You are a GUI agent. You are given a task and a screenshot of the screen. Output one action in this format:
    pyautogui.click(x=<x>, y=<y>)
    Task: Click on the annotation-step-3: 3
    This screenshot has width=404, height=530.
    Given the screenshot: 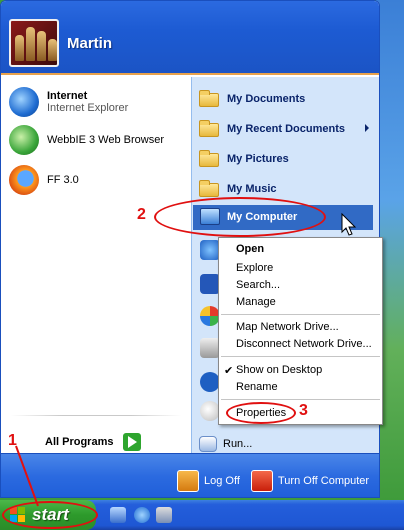 What is the action you would take?
    pyautogui.click(x=303, y=410)
    